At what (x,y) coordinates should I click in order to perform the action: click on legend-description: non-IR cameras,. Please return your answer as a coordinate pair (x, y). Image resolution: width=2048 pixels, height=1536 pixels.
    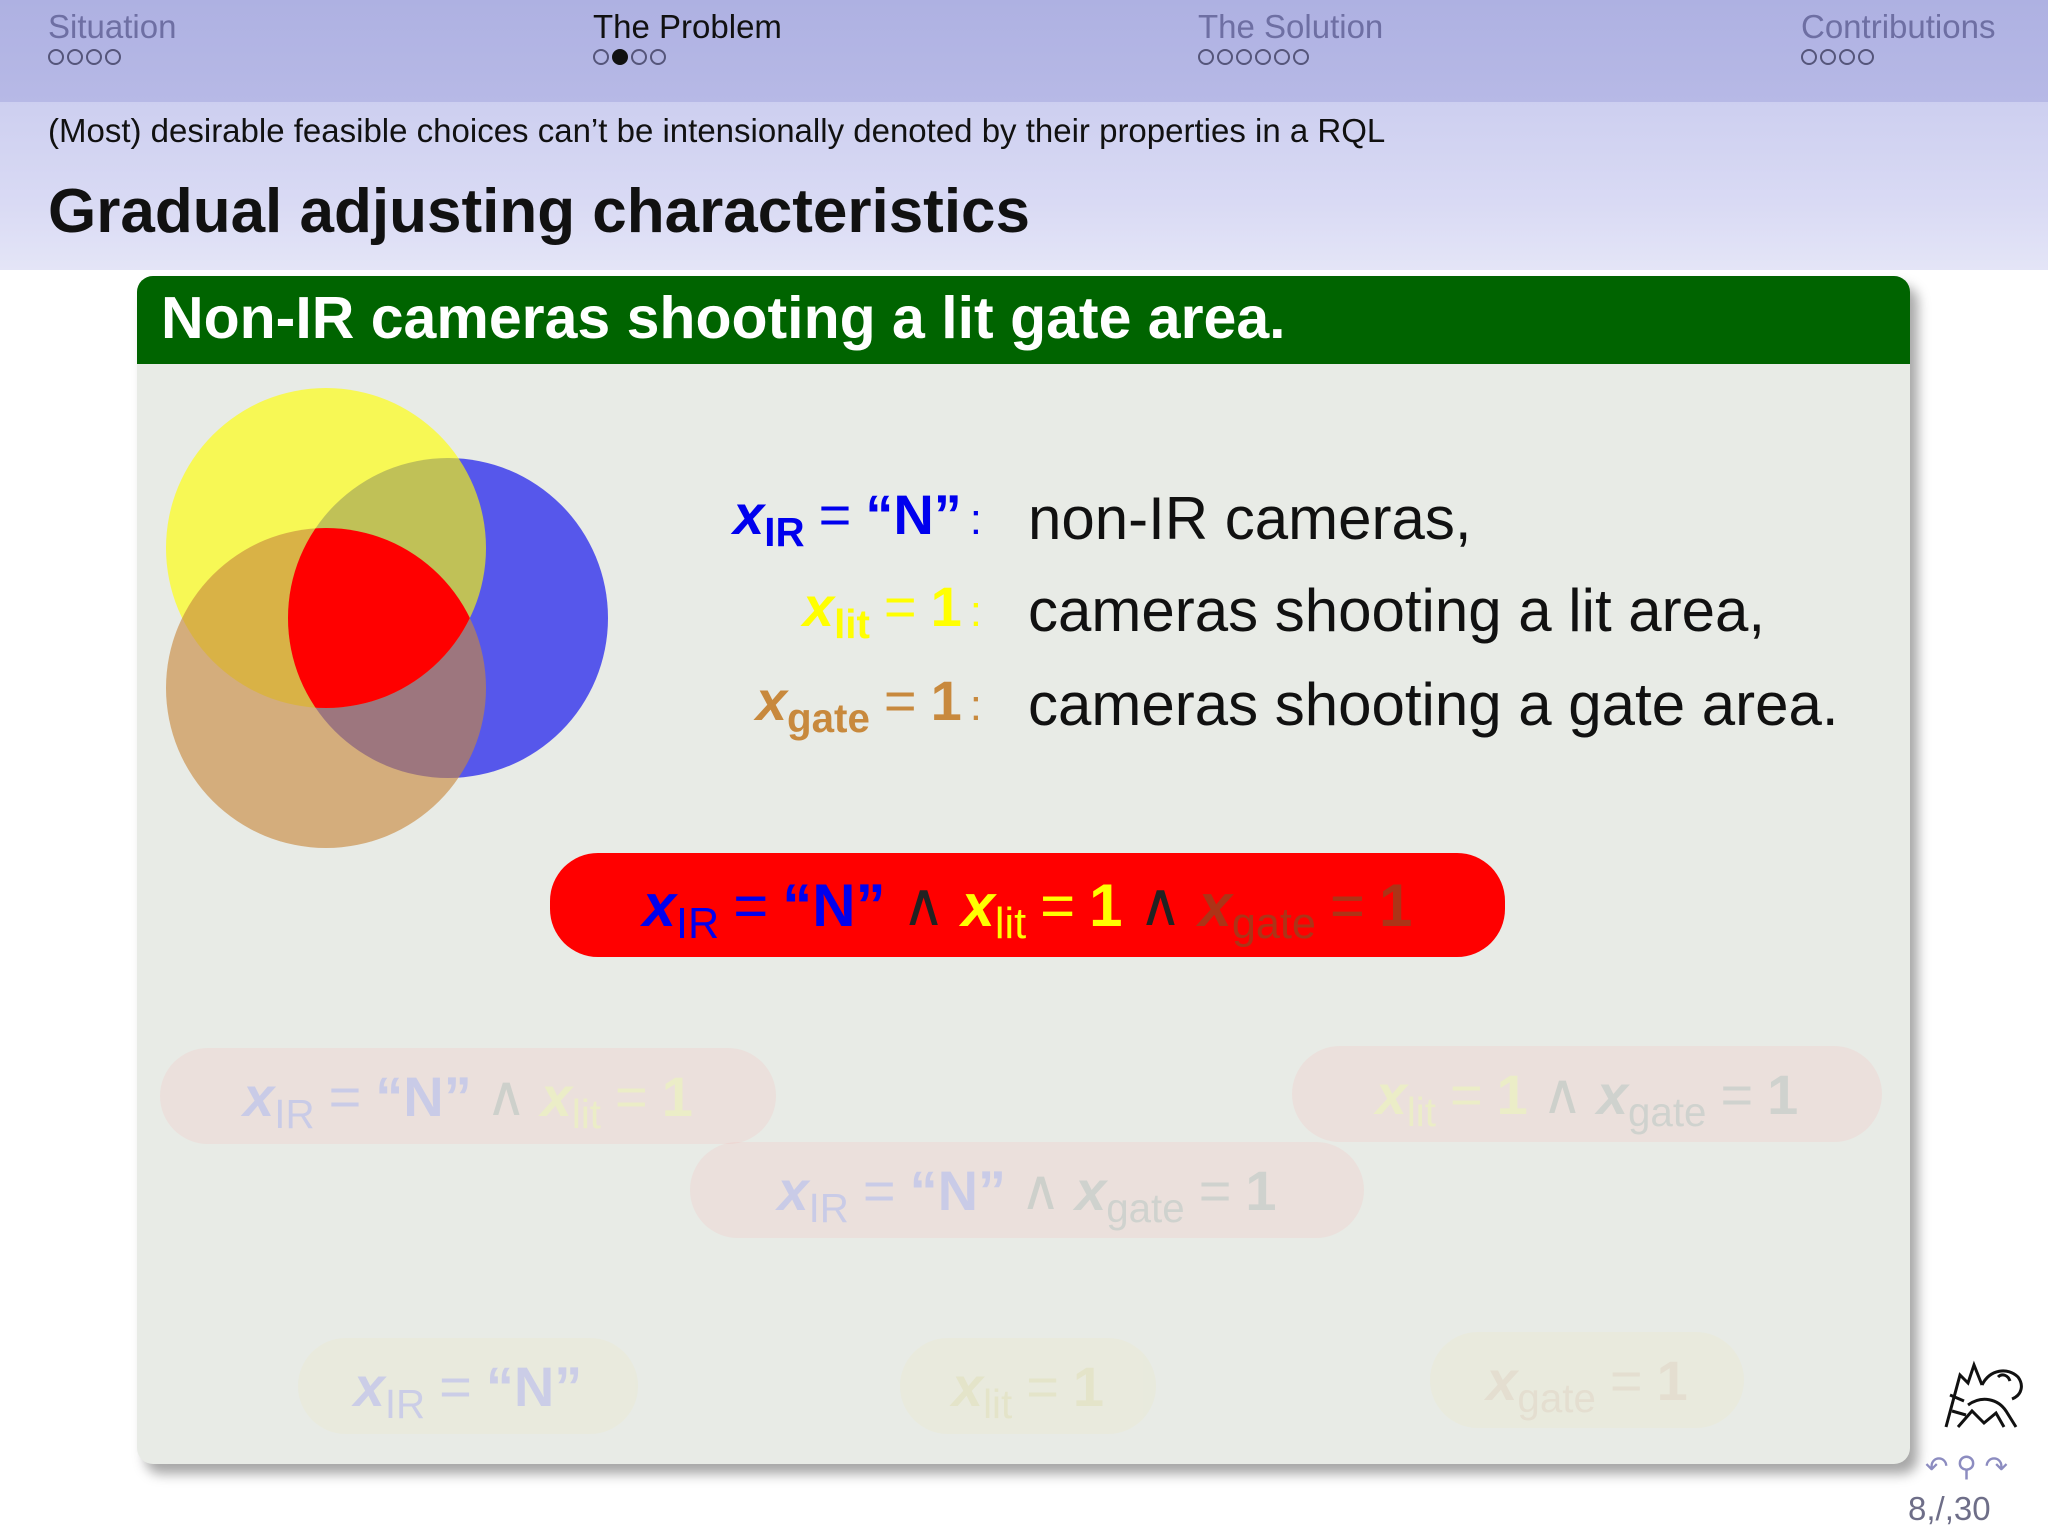
    Looking at the image, I should click on (1250, 518).